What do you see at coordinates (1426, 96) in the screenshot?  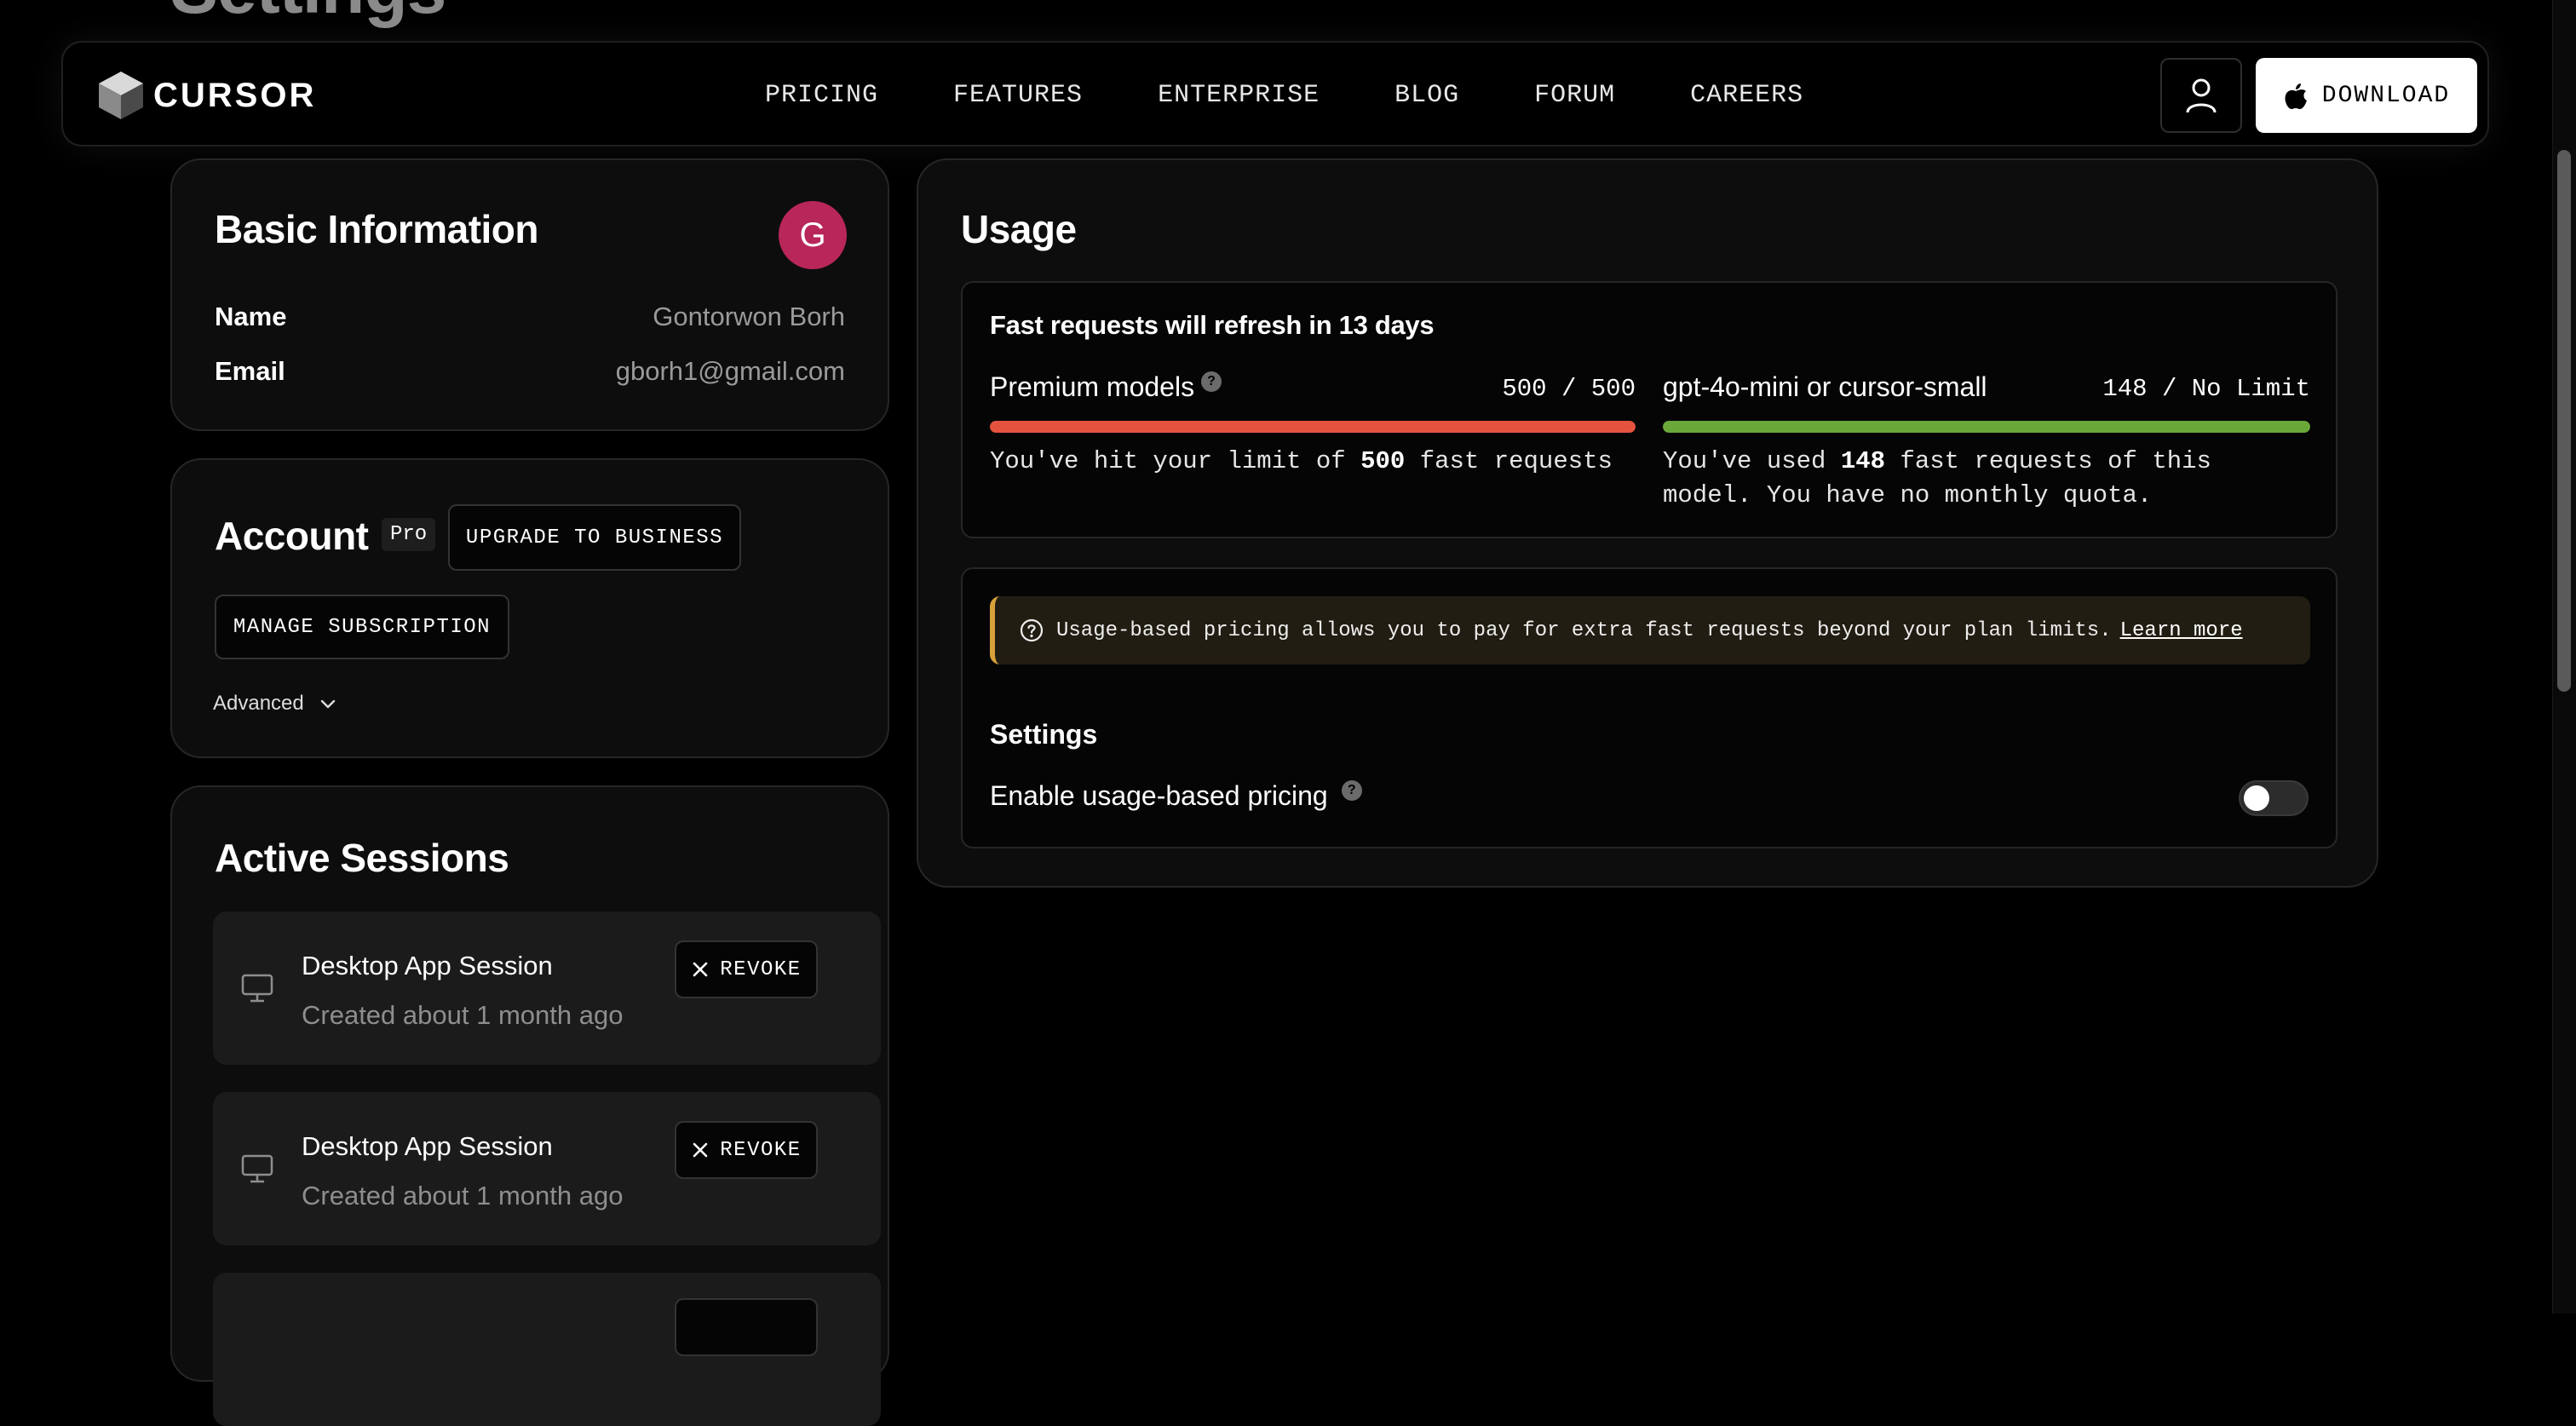 I see `nav-link-blog: BLOG` at bounding box center [1426, 96].